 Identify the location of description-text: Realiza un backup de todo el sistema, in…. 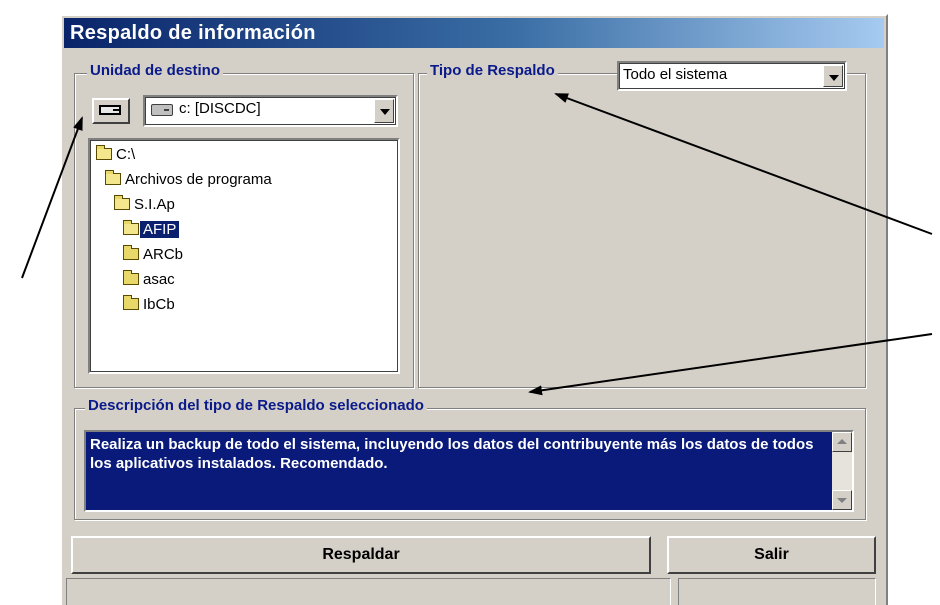
(452, 454).